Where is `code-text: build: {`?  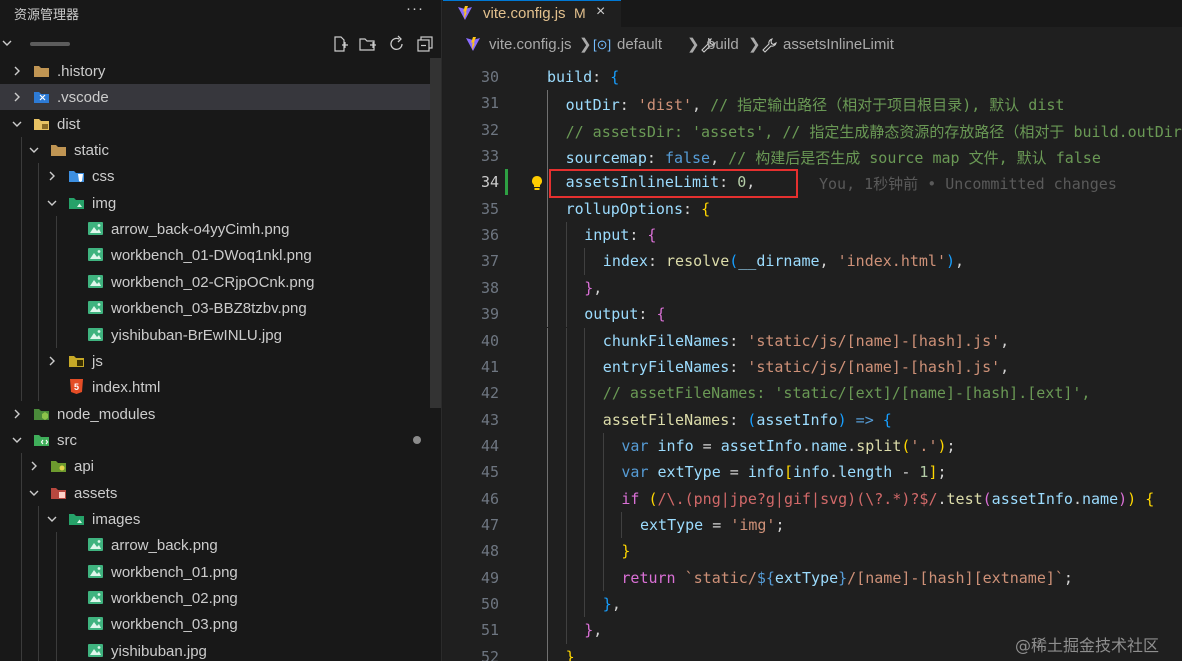
code-text: build: { is located at coordinates (583, 77).